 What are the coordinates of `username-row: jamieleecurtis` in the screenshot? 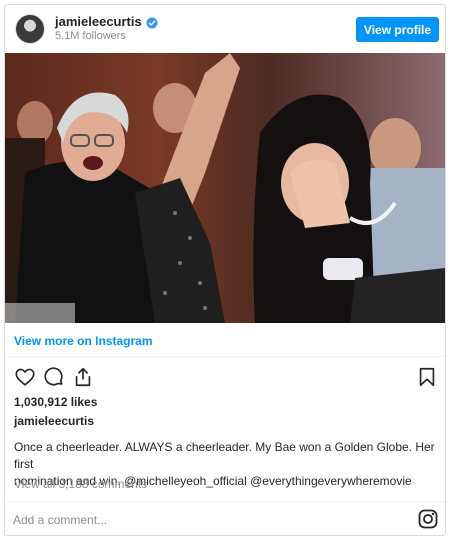 It's located at (106, 21).